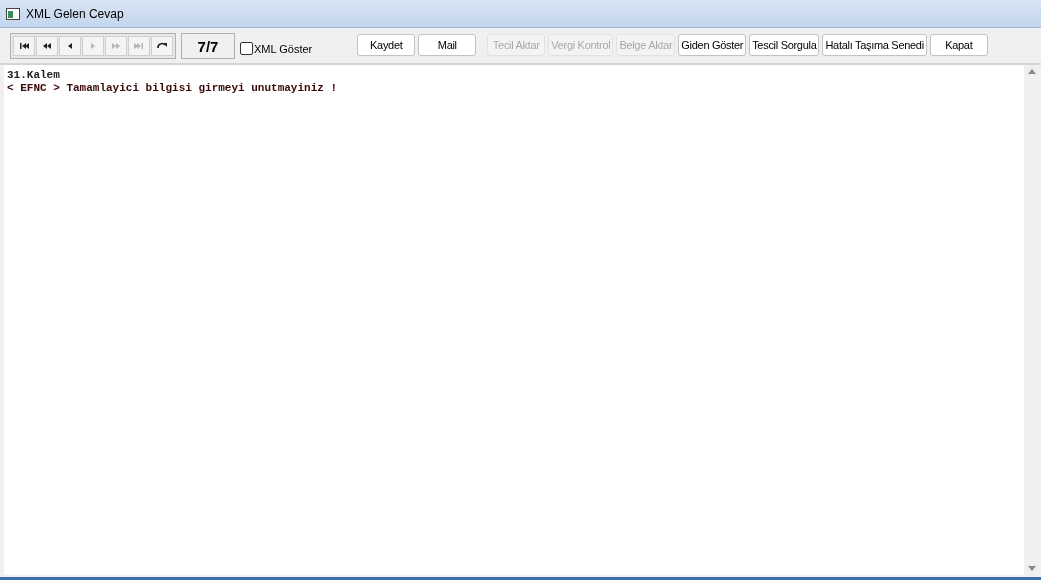 This screenshot has width=1041, height=580. I want to click on double-left-icon, so click(47, 46).